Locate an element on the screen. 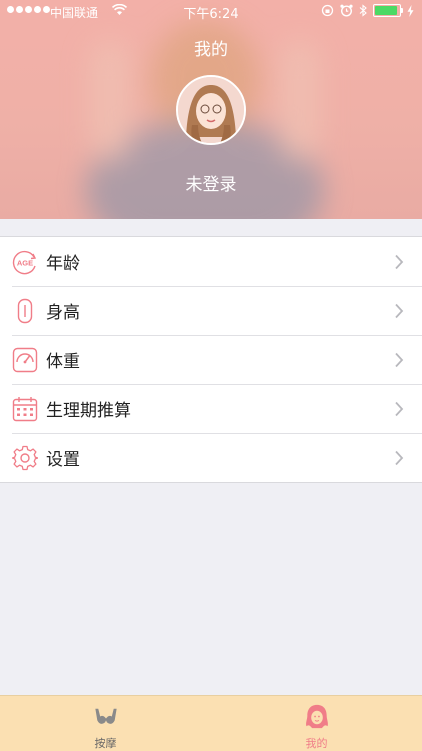 The height and width of the screenshot is (751, 422). gear-icon is located at coordinates (25, 458).